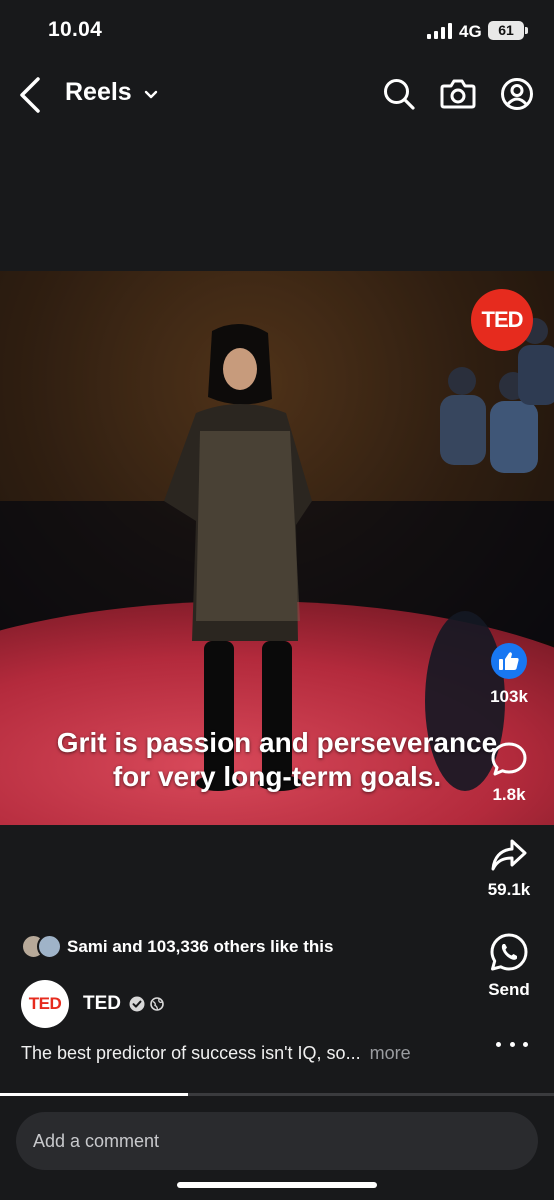 The image size is (554, 1200). I want to click on author-row: TED TED, so click(92, 1004).